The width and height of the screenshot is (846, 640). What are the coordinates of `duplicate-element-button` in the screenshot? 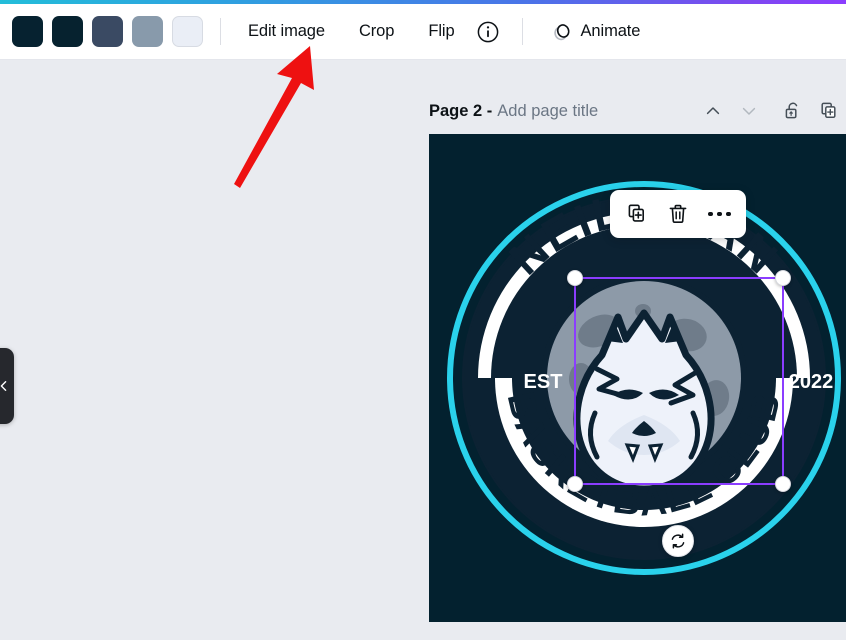 It's located at (637, 214).